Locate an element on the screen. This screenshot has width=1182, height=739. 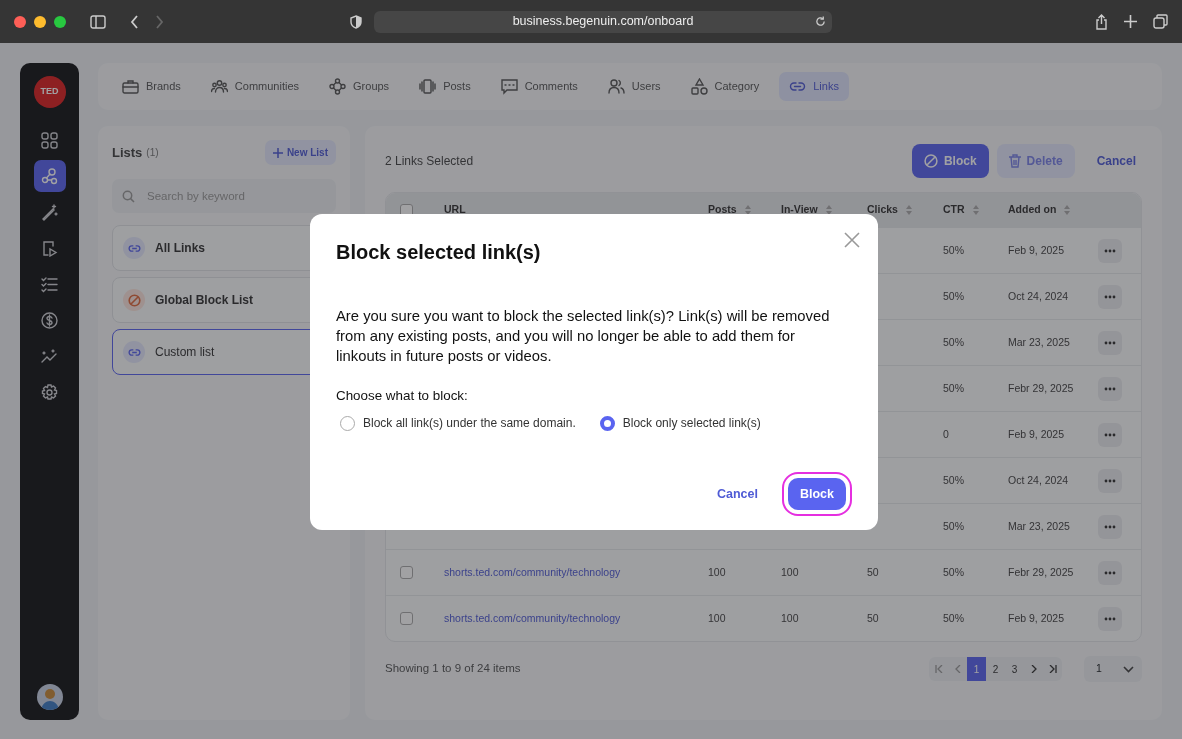
logo: TED is located at coordinates (49, 92).